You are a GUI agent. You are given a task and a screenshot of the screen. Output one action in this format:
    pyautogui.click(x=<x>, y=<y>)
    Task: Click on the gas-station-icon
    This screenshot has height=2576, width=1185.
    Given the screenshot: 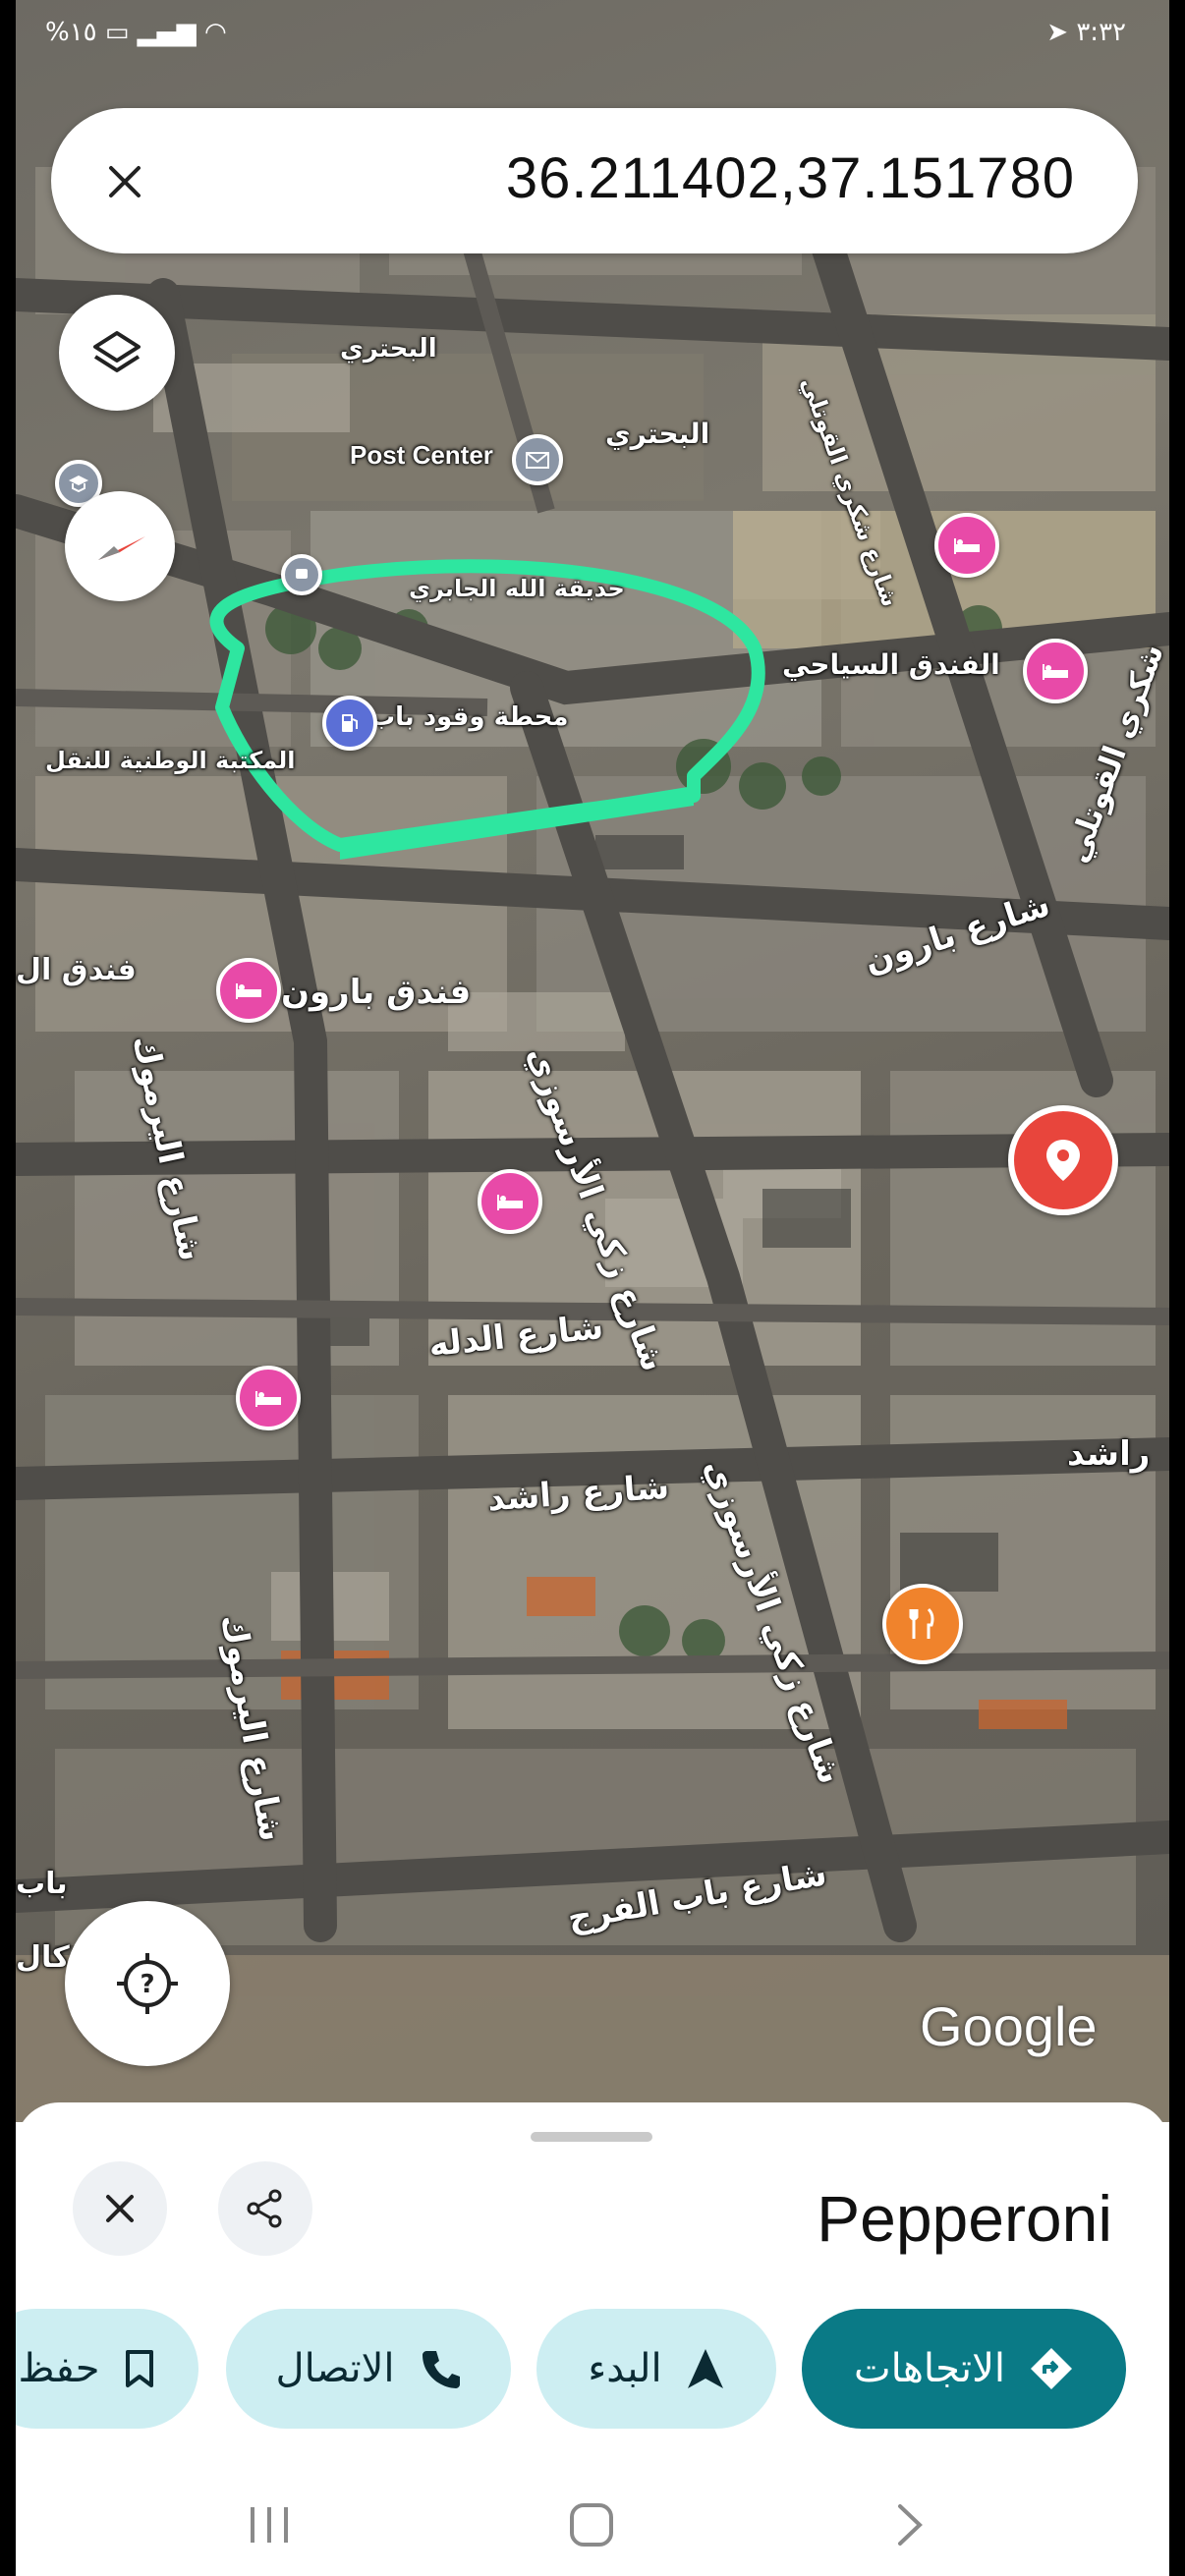 What is the action you would take?
    pyautogui.click(x=350, y=723)
    